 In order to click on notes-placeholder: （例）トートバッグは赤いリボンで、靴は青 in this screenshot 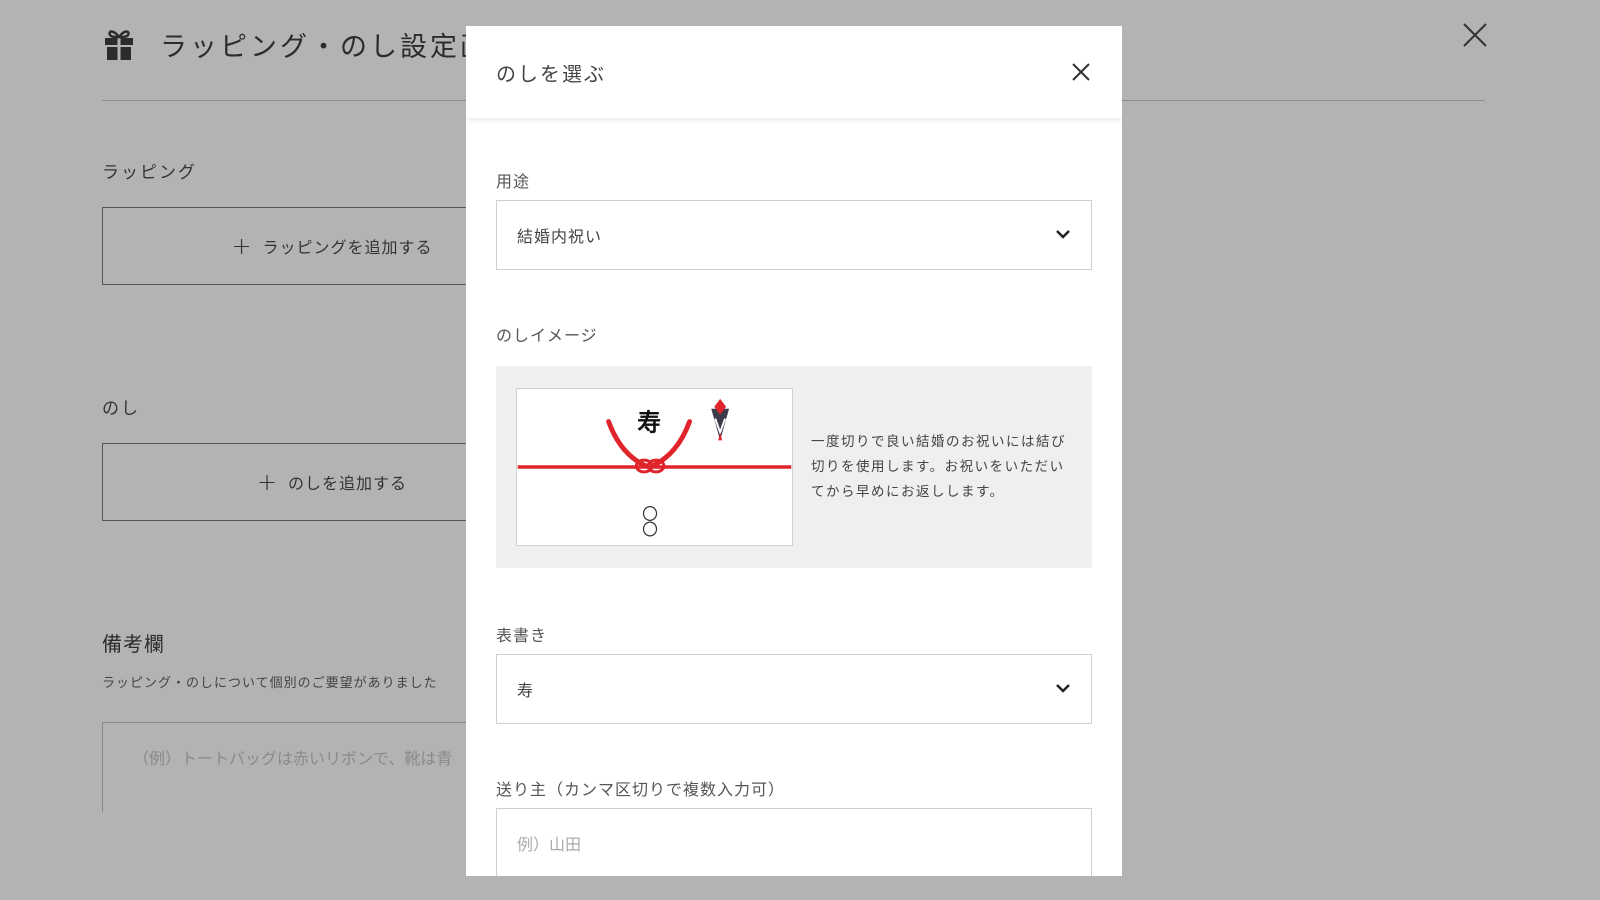, I will do `click(293, 758)`.